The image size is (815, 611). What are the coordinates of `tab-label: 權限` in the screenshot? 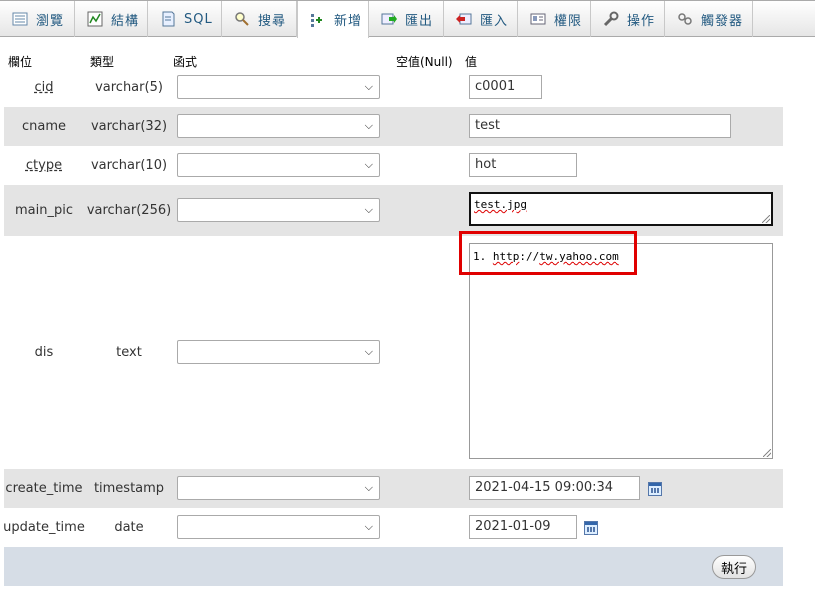 It's located at (568, 21).